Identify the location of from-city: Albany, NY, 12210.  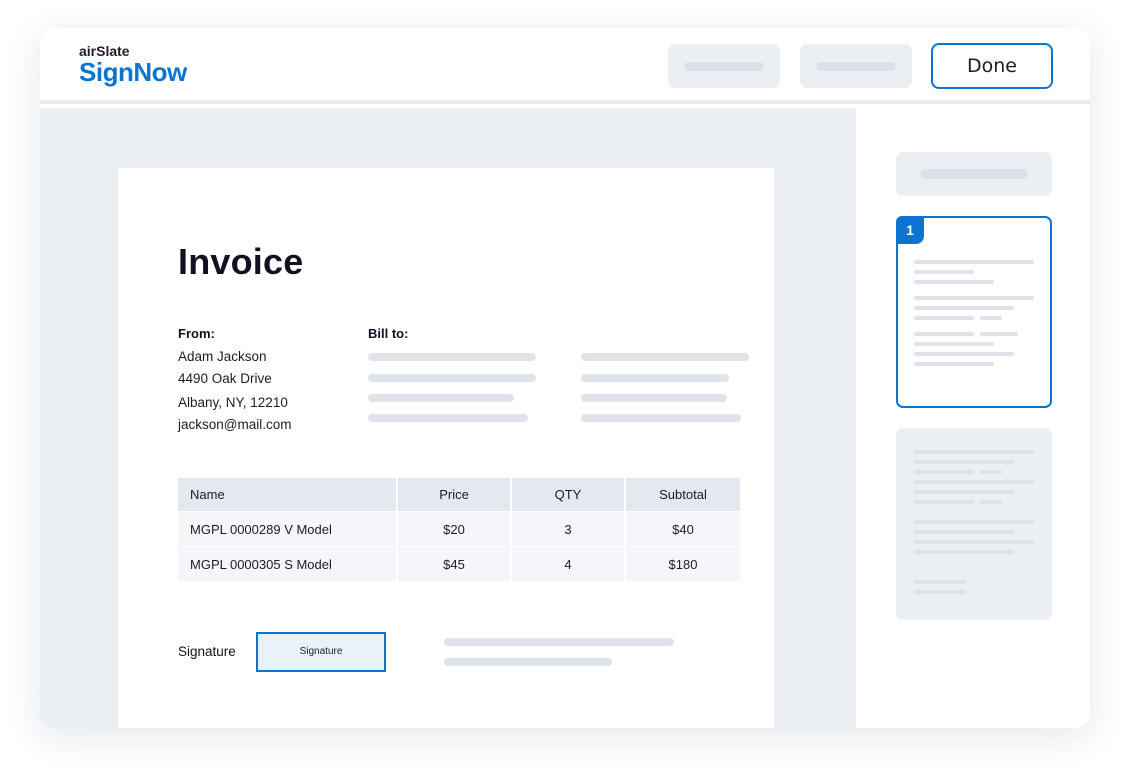
(233, 402).